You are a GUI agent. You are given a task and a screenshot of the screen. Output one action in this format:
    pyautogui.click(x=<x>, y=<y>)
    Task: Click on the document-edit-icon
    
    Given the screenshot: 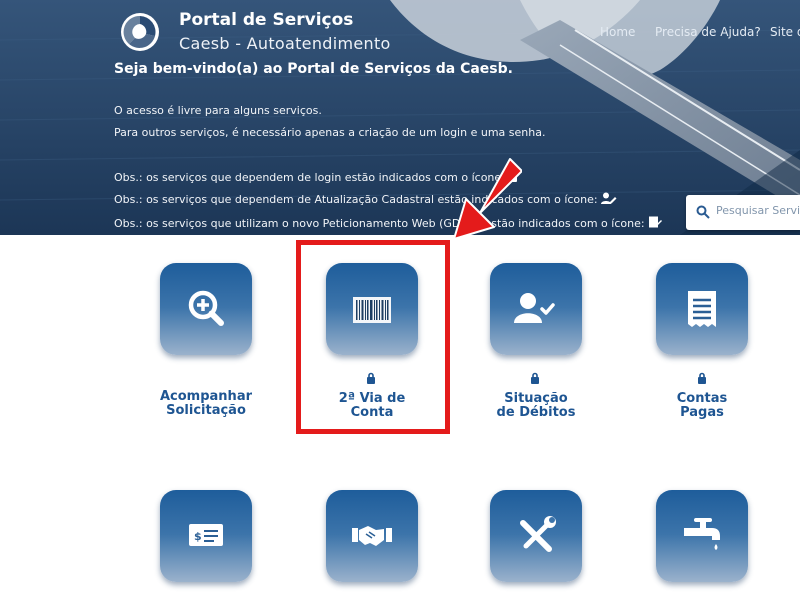 What is the action you would take?
    pyautogui.click(x=656, y=222)
    